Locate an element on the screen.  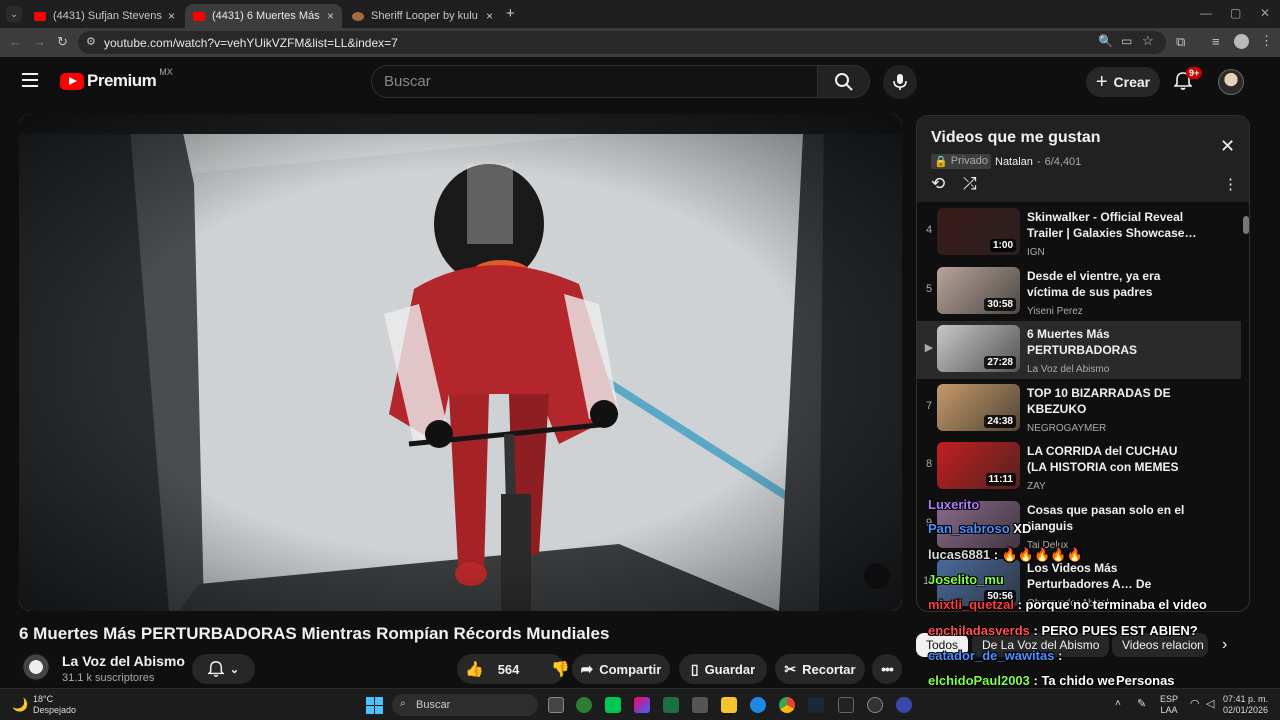
playlist-item-title: Cosas que pasan solo en el tianguis is located at coordinates (1112, 518).